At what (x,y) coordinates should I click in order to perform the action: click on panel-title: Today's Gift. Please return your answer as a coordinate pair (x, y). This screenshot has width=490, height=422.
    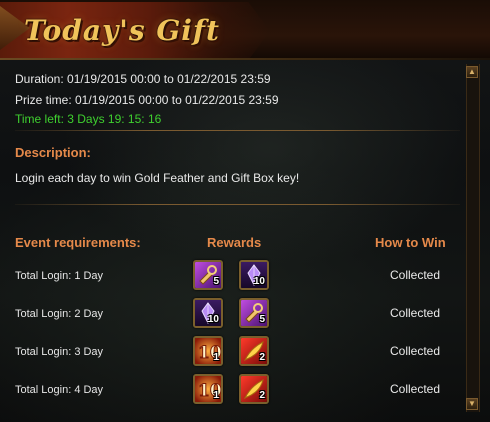
    Looking at the image, I should click on (122, 30).